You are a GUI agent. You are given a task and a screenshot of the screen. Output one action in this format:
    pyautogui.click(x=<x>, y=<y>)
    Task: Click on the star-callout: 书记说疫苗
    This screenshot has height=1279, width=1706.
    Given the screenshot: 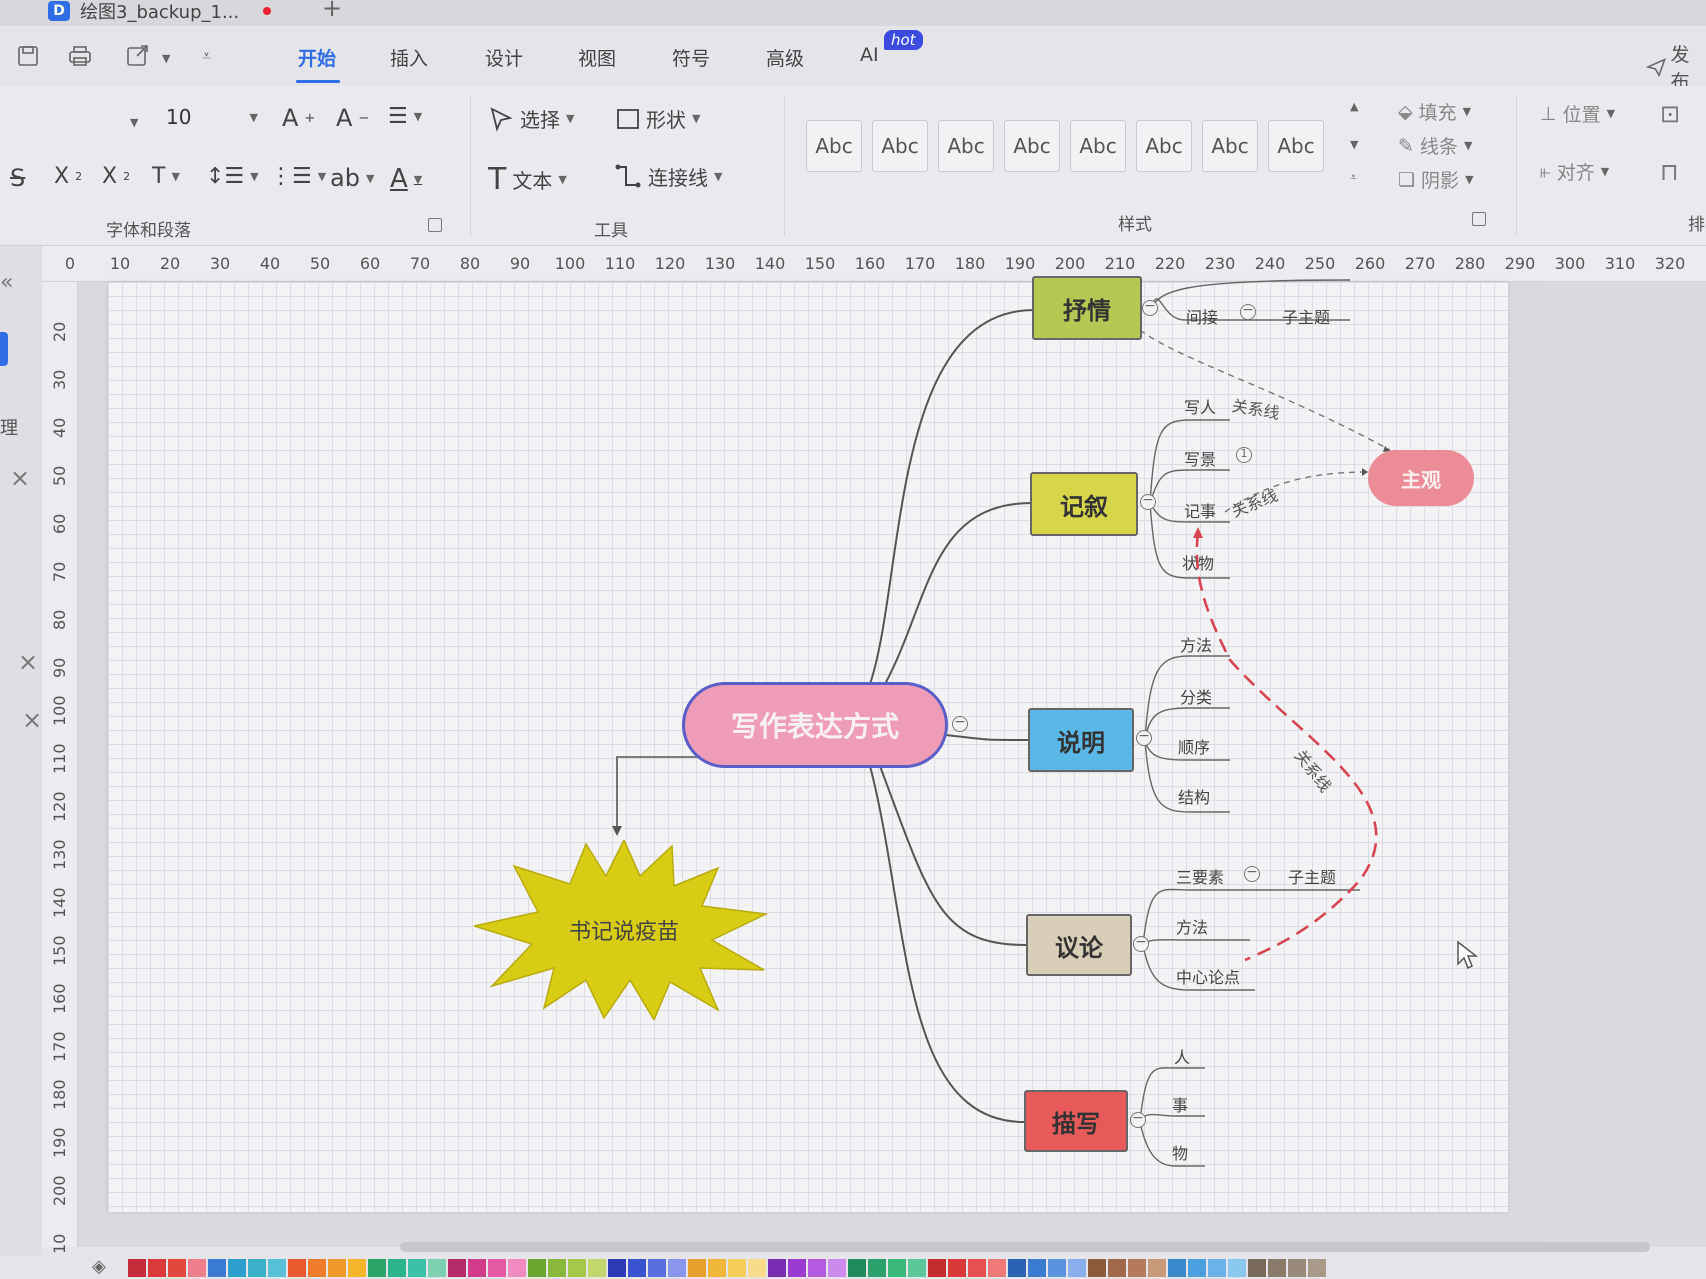 What is the action you would take?
    pyautogui.click(x=622, y=930)
    